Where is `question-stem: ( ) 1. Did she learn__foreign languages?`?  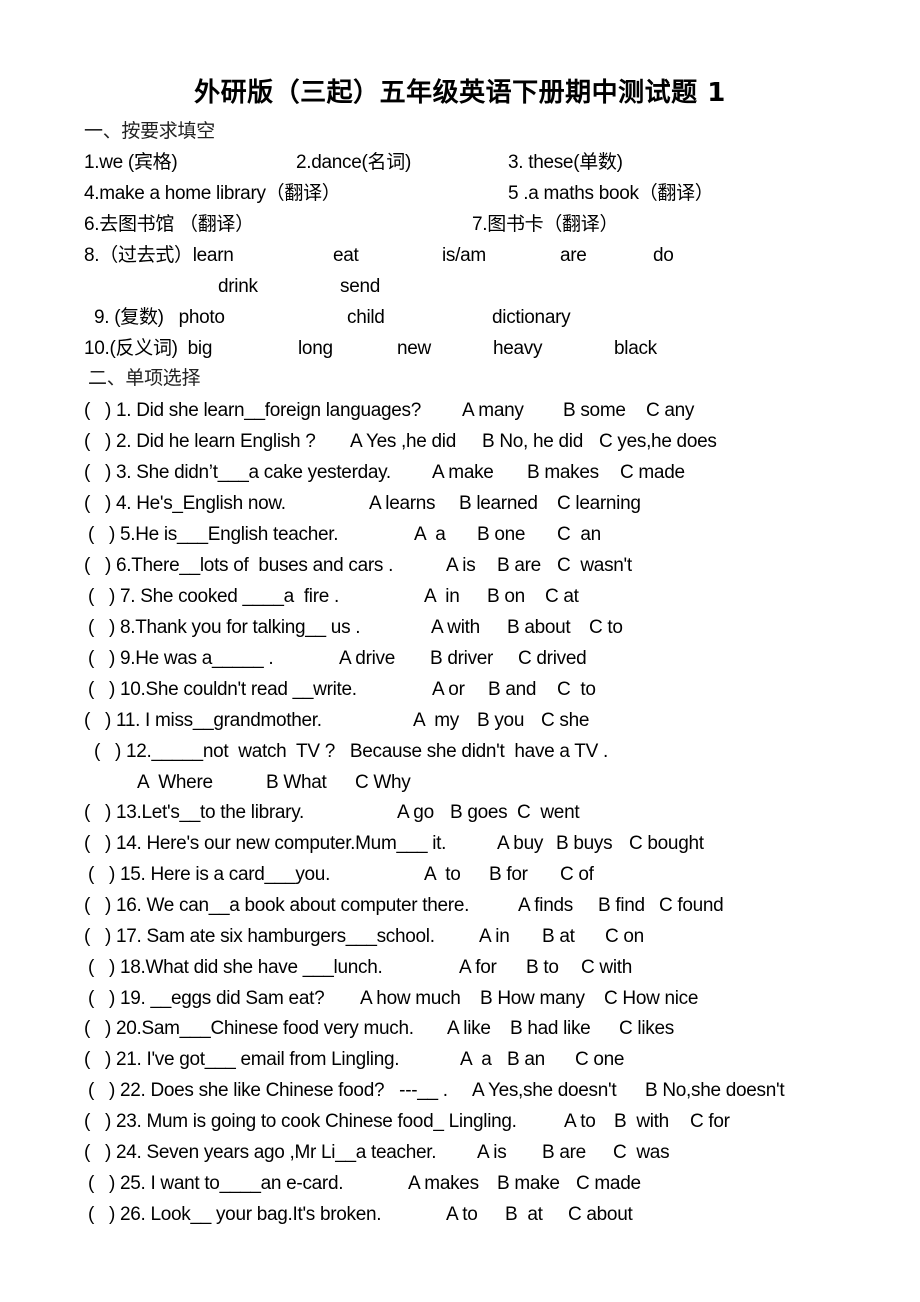
question-stem: ( ) 1. Did she learn__foreign languages? is located at coordinates (253, 410).